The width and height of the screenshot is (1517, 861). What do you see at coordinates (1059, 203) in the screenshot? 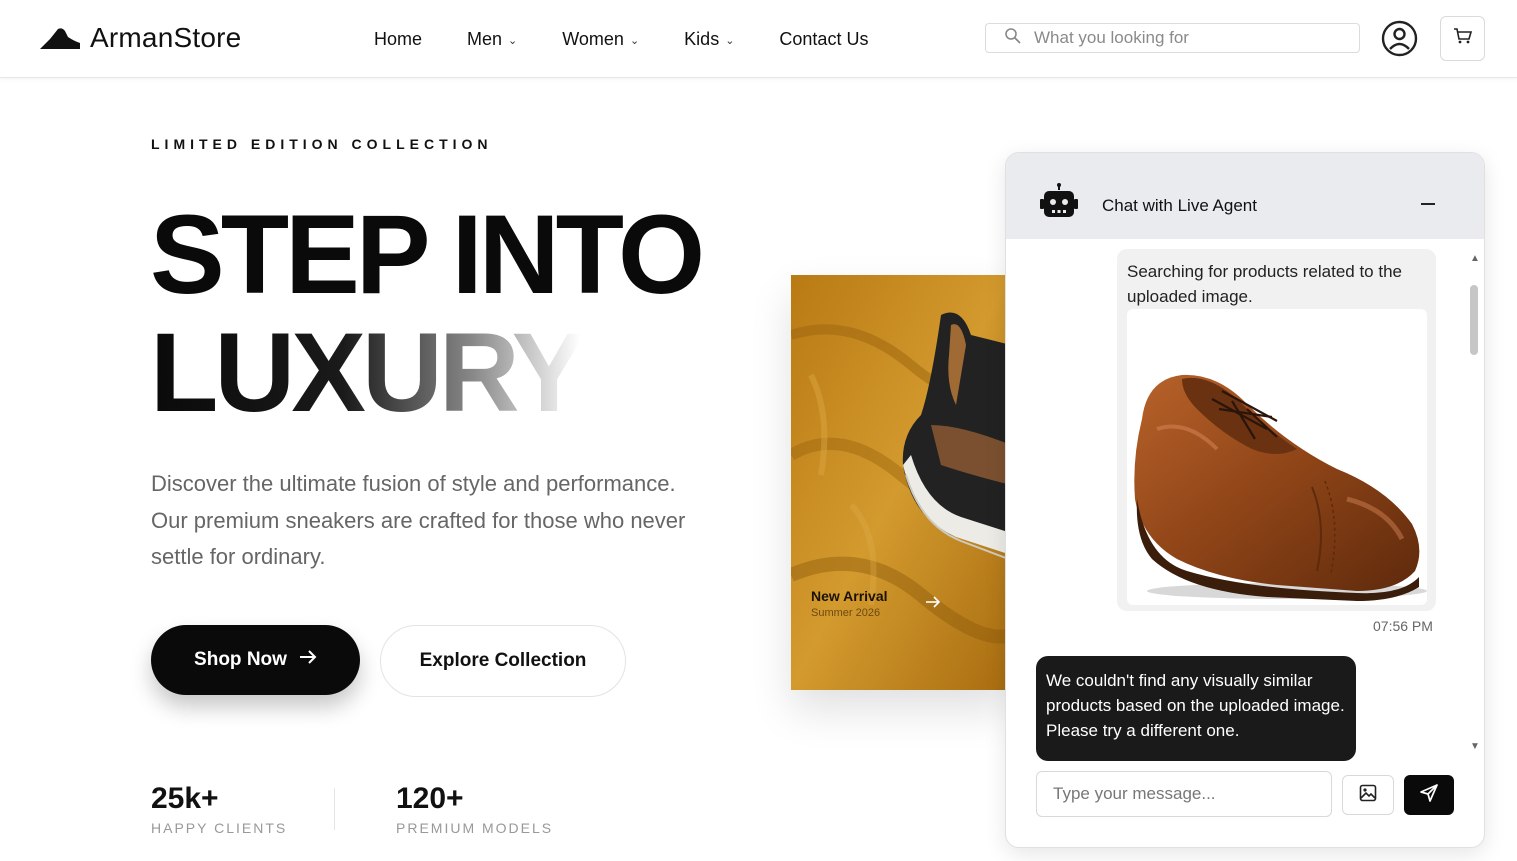
I see `robot-icon` at bounding box center [1059, 203].